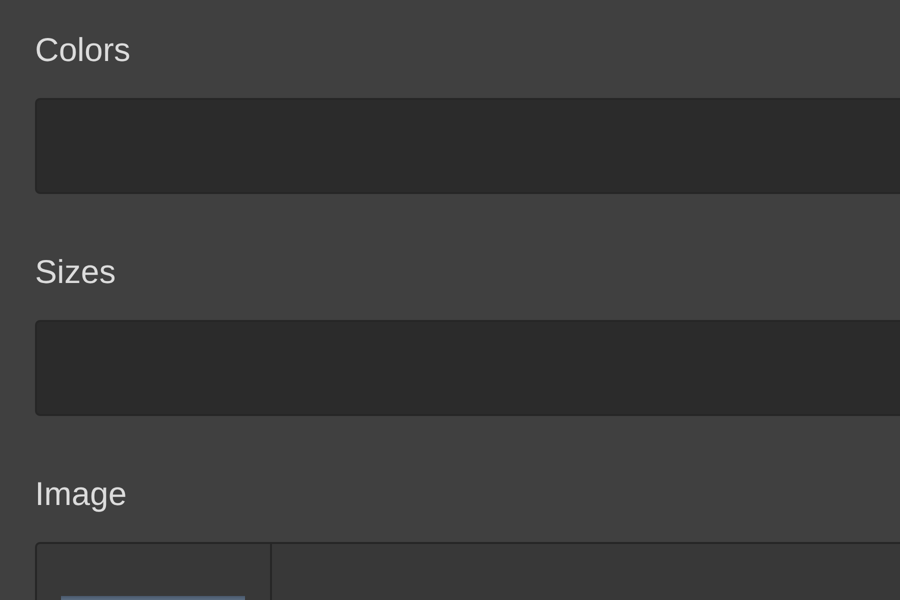  What do you see at coordinates (81, 494) in the screenshot?
I see `field-label: Image` at bounding box center [81, 494].